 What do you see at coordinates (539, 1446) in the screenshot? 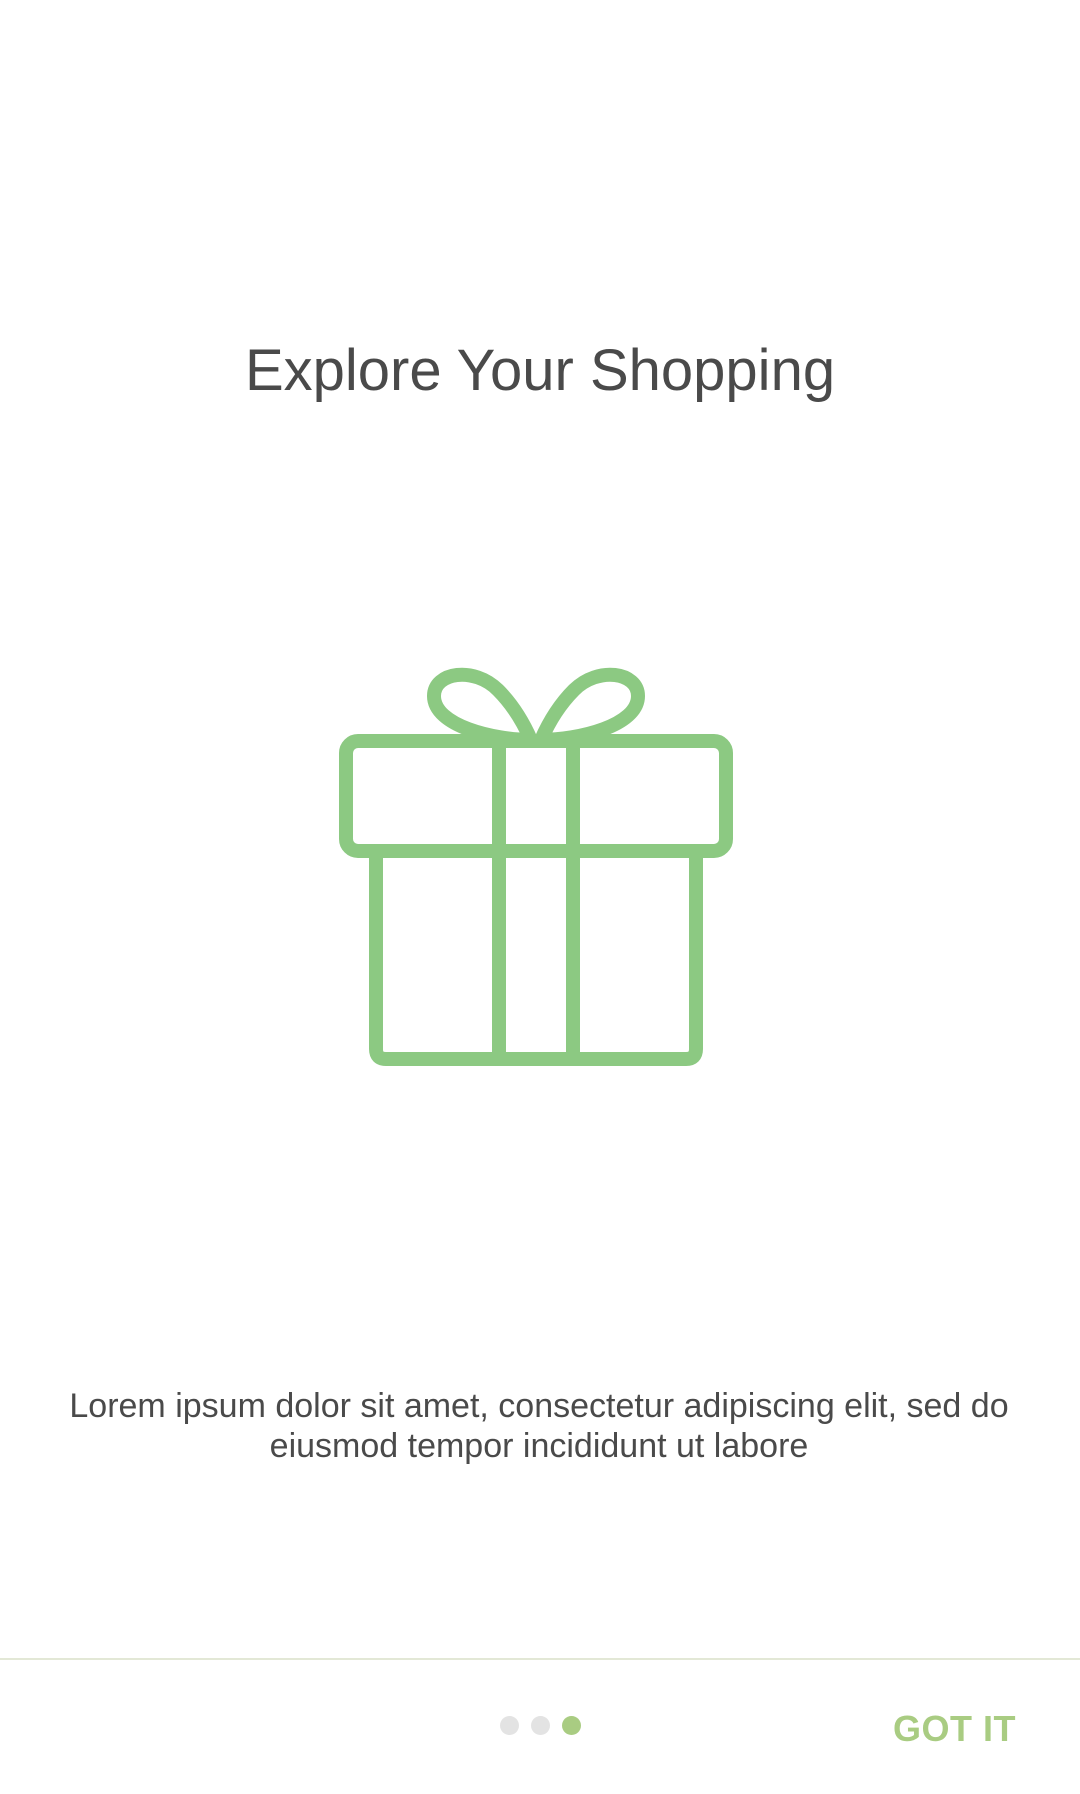
I see `description-line-2: eiusmod tempor incididunt ut labore` at bounding box center [539, 1446].